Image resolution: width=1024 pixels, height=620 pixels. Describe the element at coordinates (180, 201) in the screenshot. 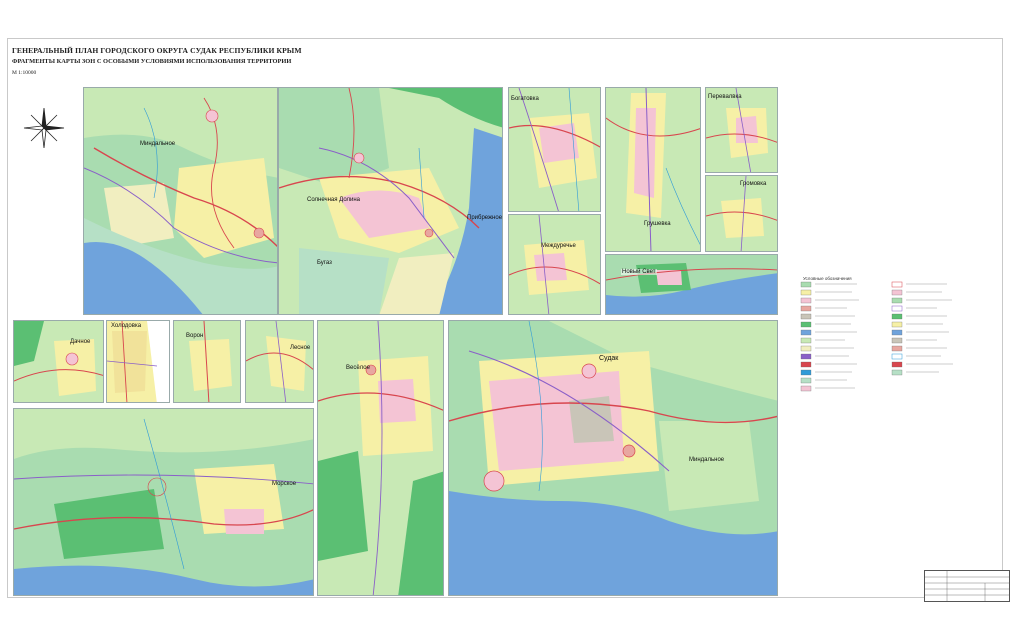

I see `map-fragment-mindalnoe: Миндальное` at that location.